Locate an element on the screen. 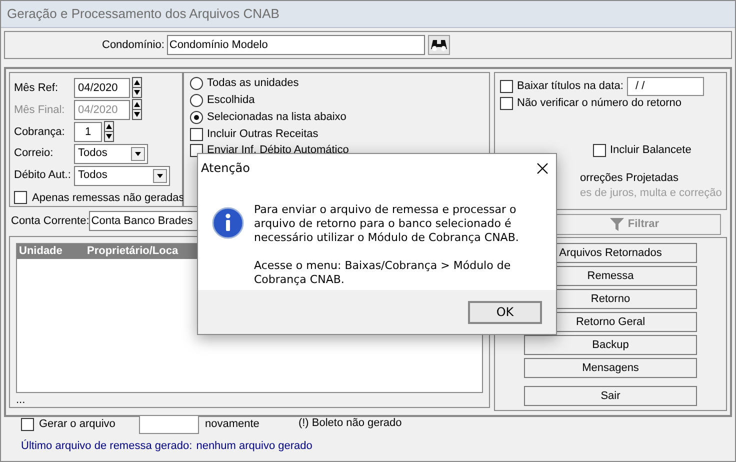 This screenshot has width=736, height=462. radio-label: Todas as unidades is located at coordinates (253, 84).